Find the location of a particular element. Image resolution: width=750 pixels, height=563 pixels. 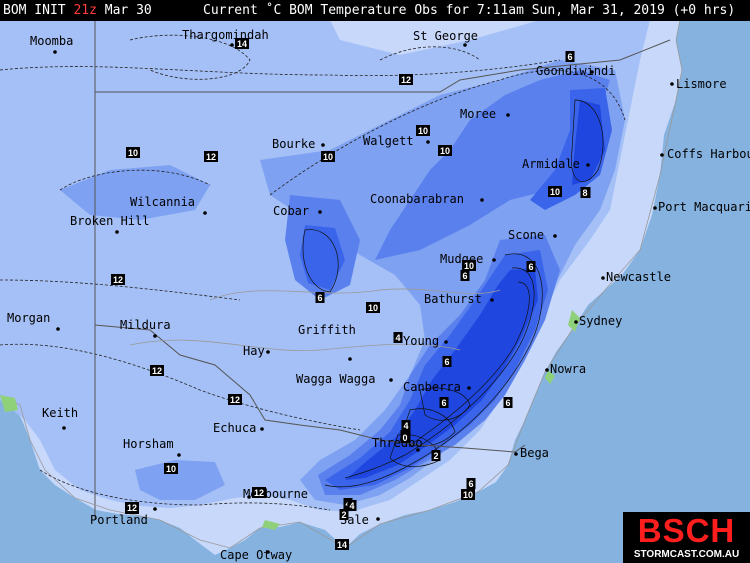

city-label: Thredbo is located at coordinates (397, 443).